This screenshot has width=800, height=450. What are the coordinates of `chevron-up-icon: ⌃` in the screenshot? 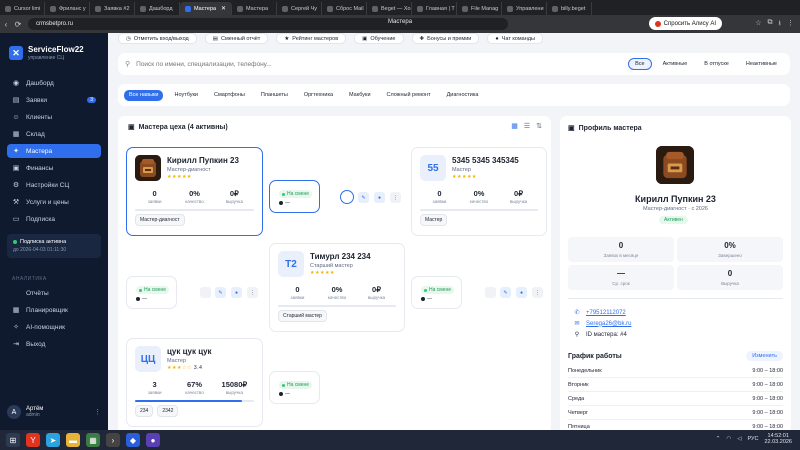 It's located at (718, 439).